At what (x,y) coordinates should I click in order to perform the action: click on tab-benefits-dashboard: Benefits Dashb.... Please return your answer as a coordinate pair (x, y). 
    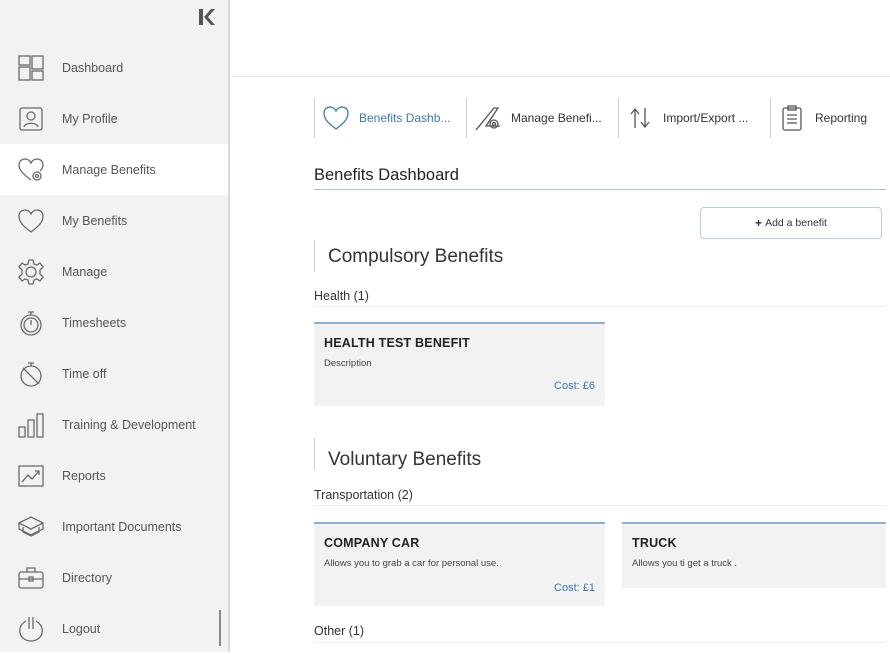
    Looking at the image, I should click on (390, 118).